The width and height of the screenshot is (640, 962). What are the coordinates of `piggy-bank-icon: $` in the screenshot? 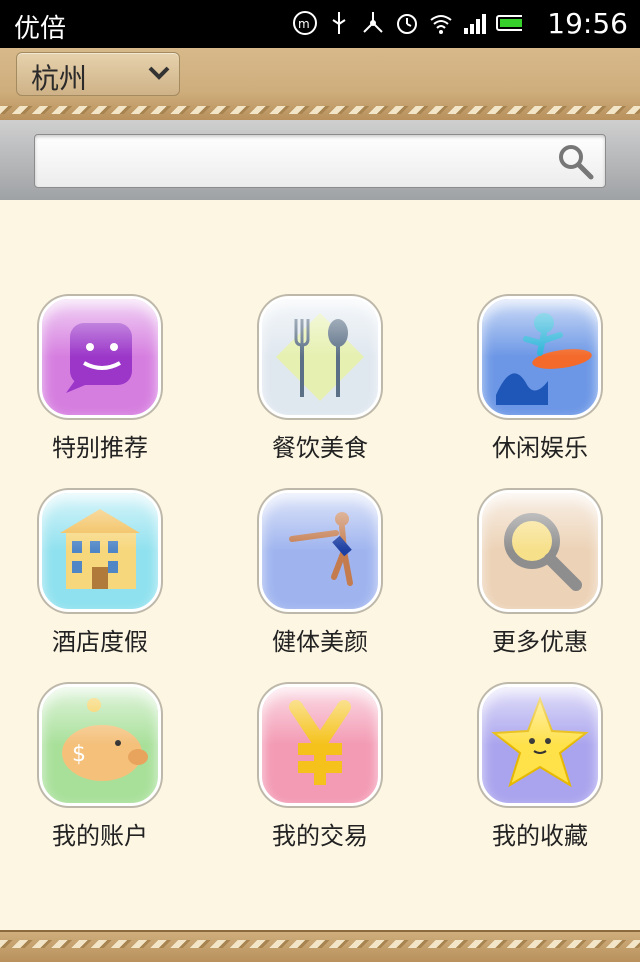 It's located at (100, 745).